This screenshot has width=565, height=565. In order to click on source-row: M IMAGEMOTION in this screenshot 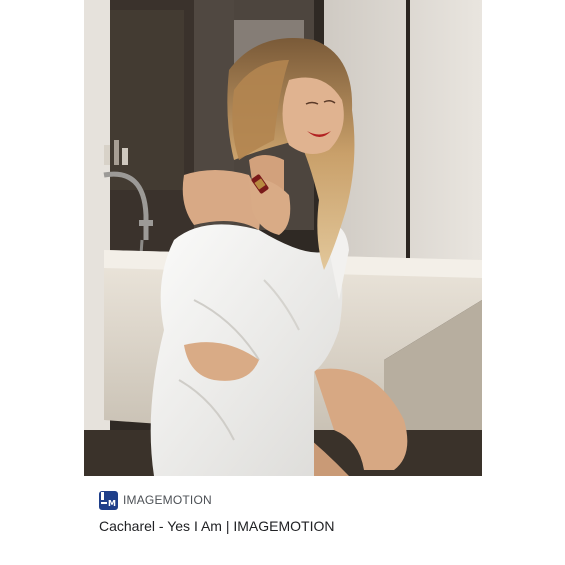, I will do `click(155, 500)`.